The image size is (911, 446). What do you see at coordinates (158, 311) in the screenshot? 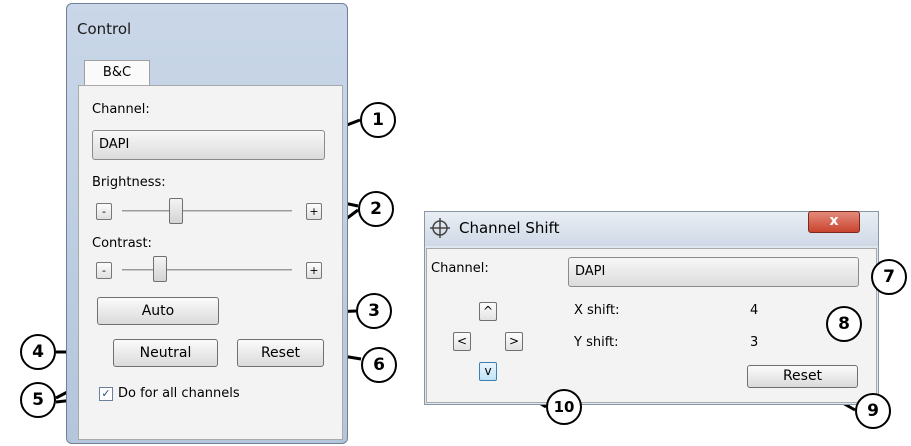
I see `auto-button: Auto` at bounding box center [158, 311].